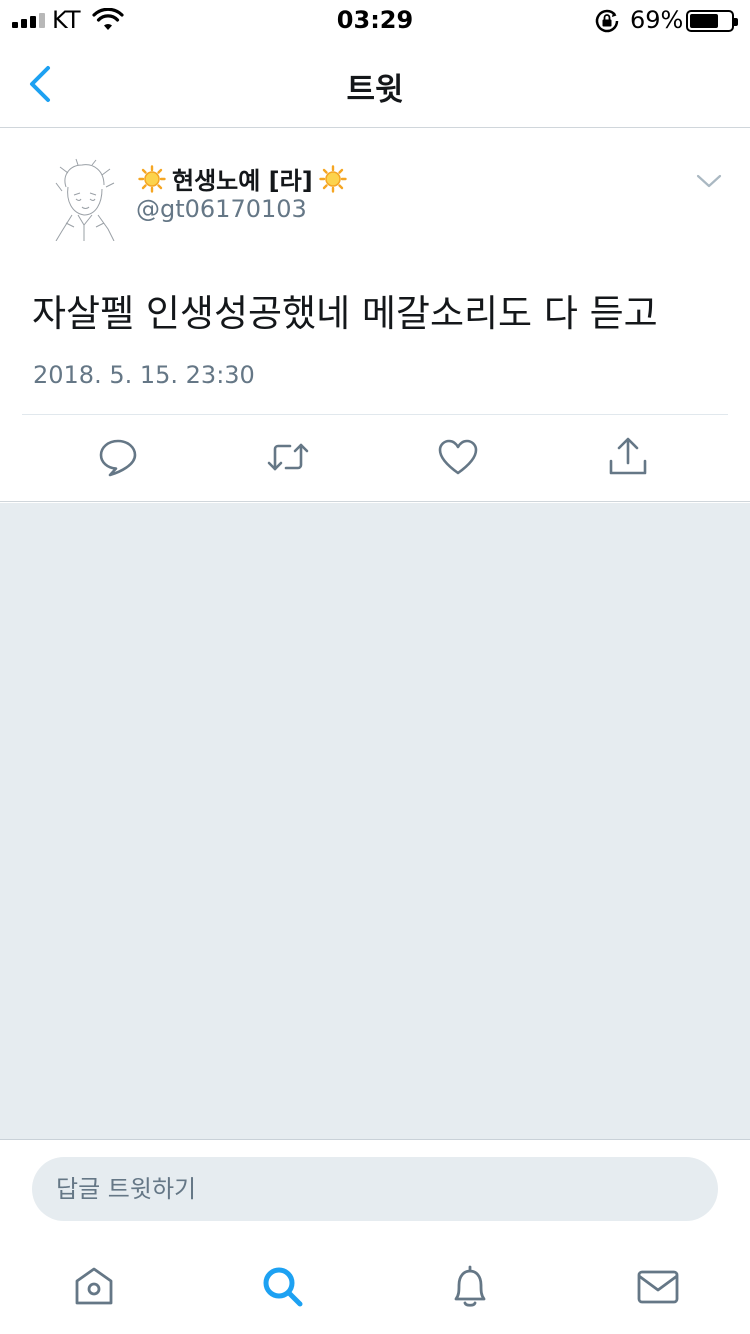  What do you see at coordinates (375, 20) in the screenshot?
I see `status-bar: KT 03:29 69%` at bounding box center [375, 20].